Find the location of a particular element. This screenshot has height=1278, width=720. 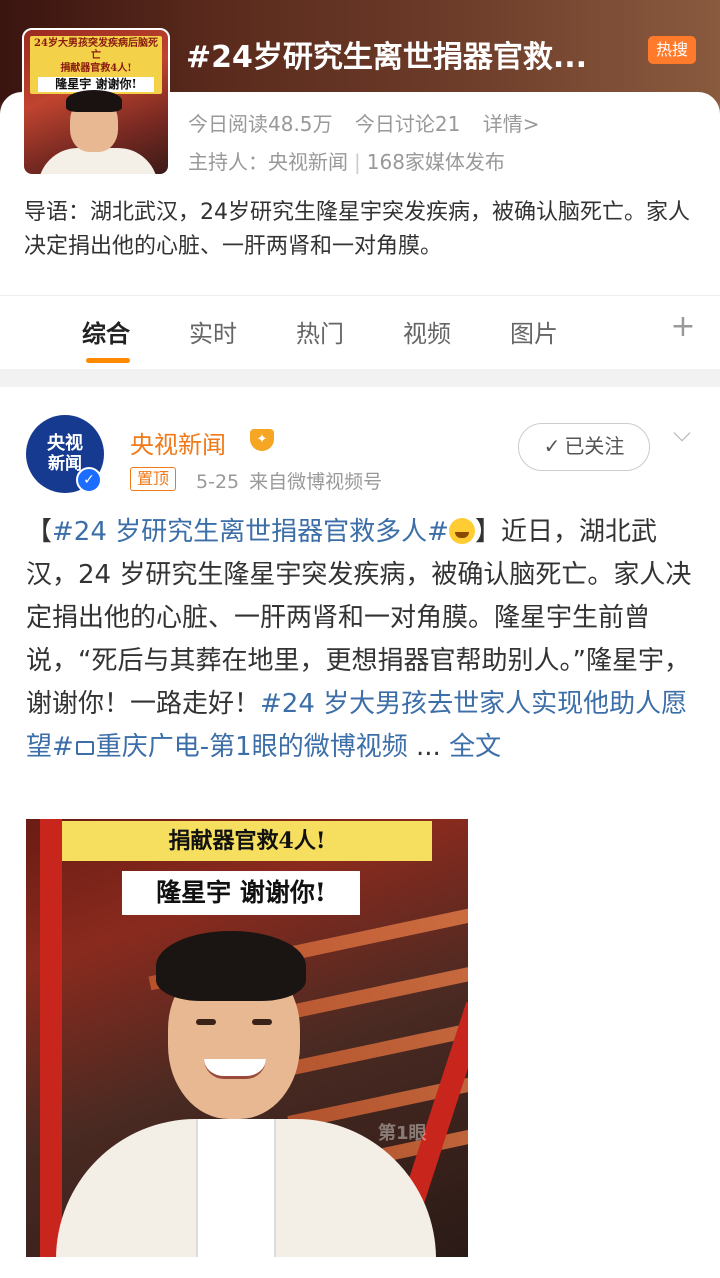

follow-button: ✓ 已关注 is located at coordinates (584, 447).